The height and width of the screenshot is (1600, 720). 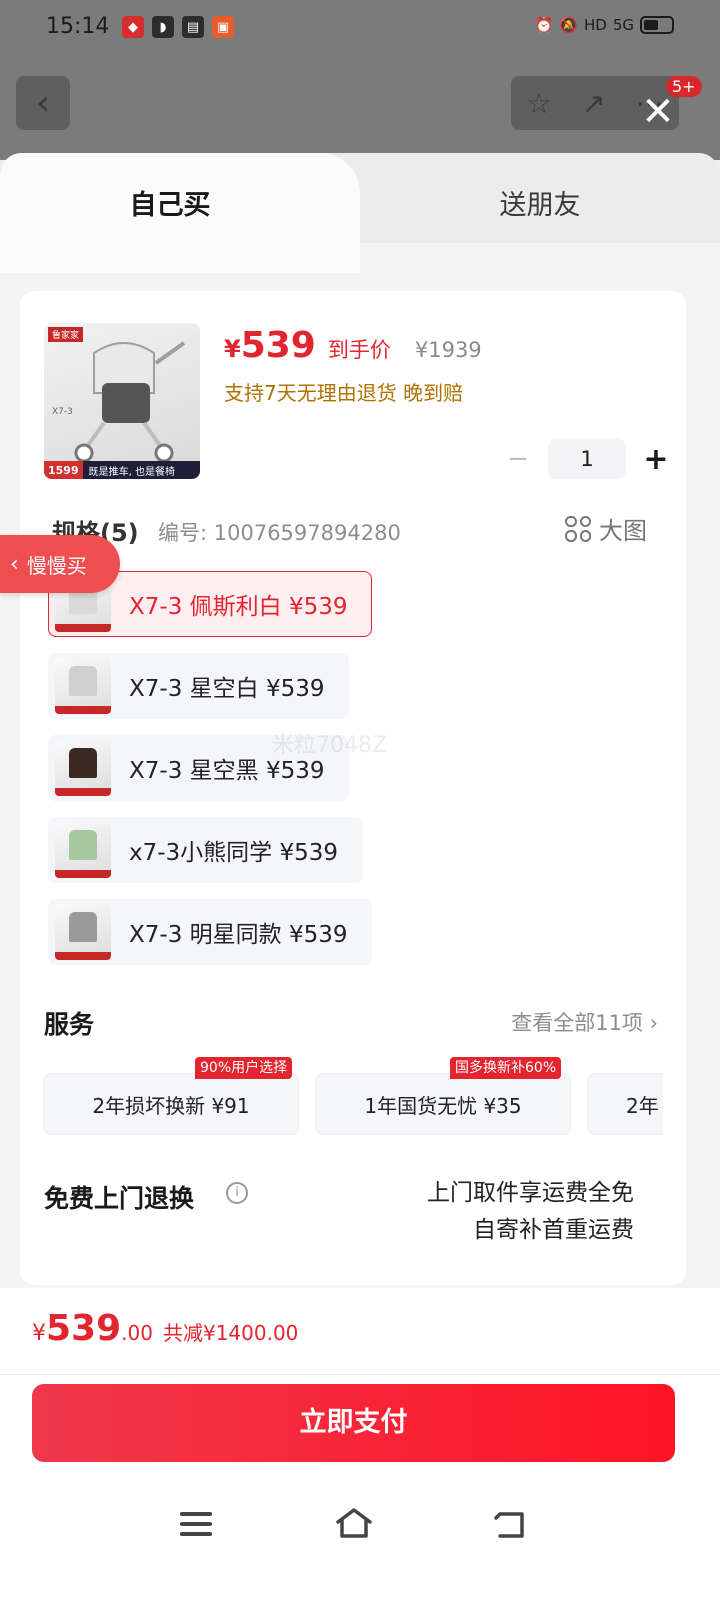 I want to click on quantity-stepper: − 1 +, so click(x=587, y=459).